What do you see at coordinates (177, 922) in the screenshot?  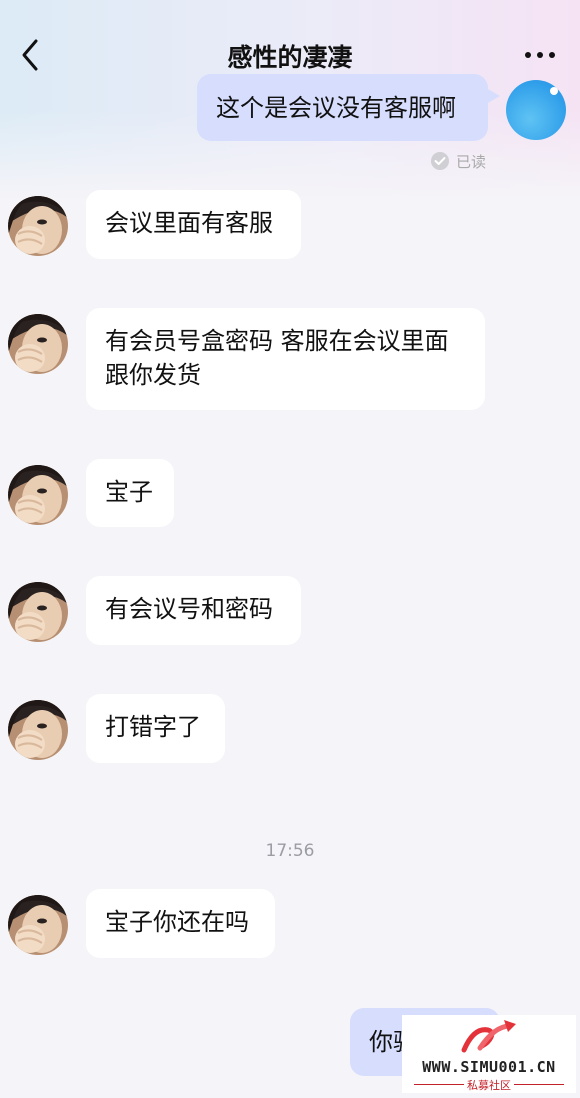 I see `message-text: 宝子你还在吗` at bounding box center [177, 922].